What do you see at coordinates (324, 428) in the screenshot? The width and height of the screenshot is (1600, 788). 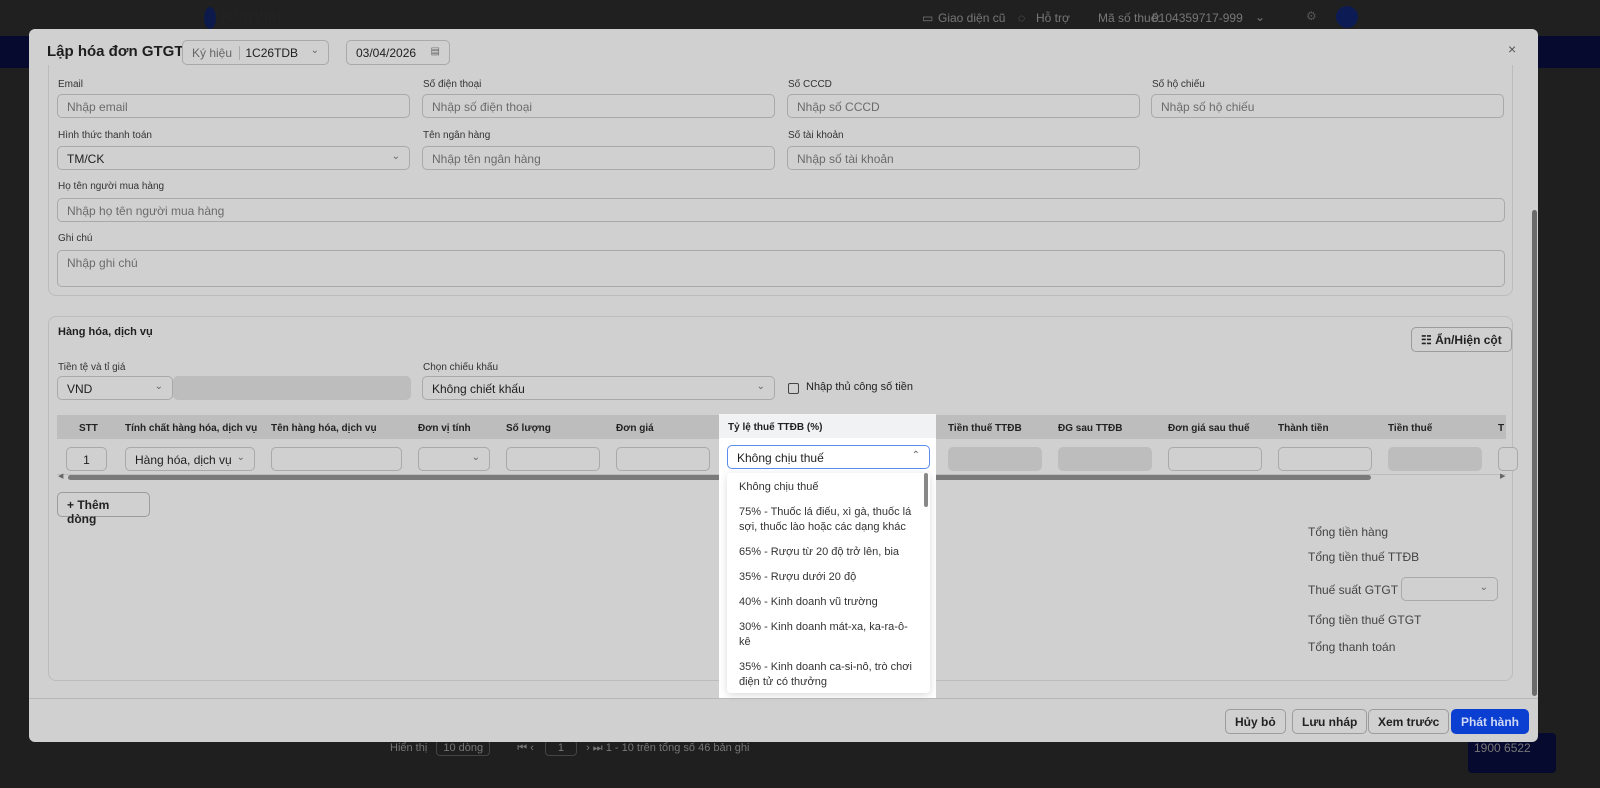 I see `header-name: Tên hàng hóa, dịch vụ` at bounding box center [324, 428].